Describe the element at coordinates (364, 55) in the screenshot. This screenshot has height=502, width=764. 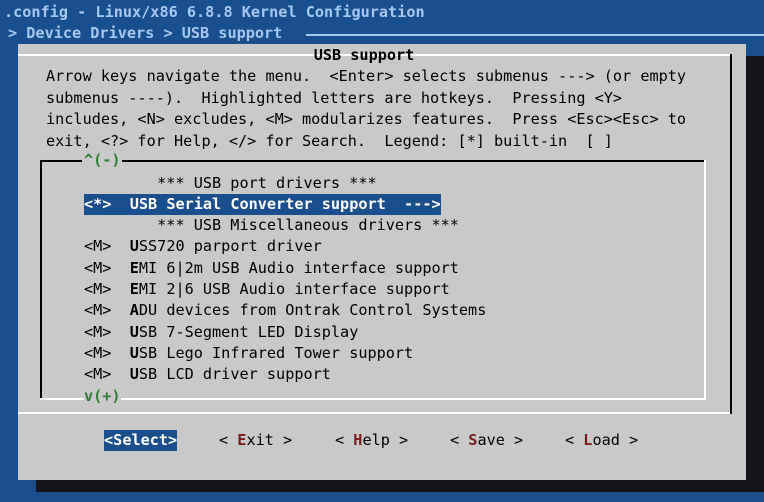
I see `dialog-title: USB support` at that location.